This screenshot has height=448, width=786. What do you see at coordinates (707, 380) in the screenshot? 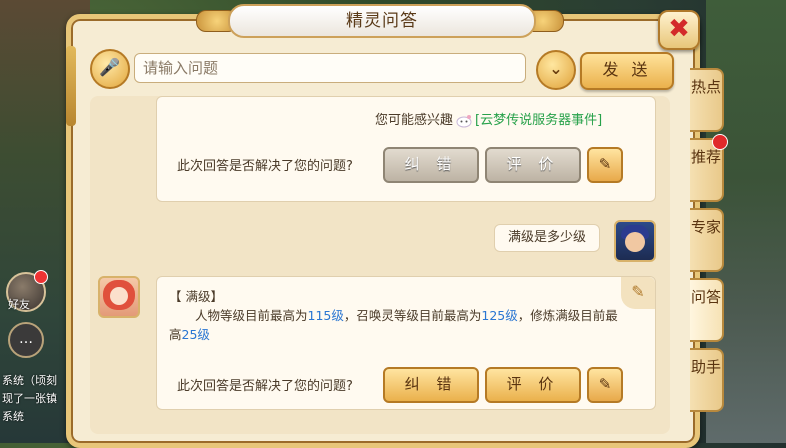
I see `tab-assistant: 助手` at bounding box center [707, 380].